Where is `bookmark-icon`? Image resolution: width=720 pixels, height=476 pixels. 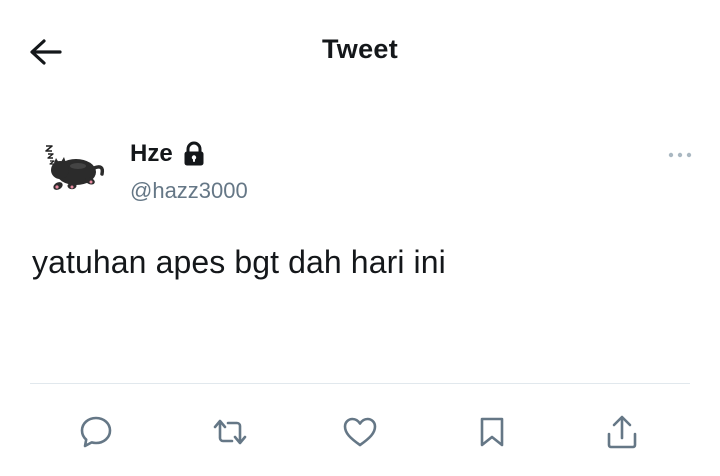 bookmark-icon is located at coordinates (492, 432).